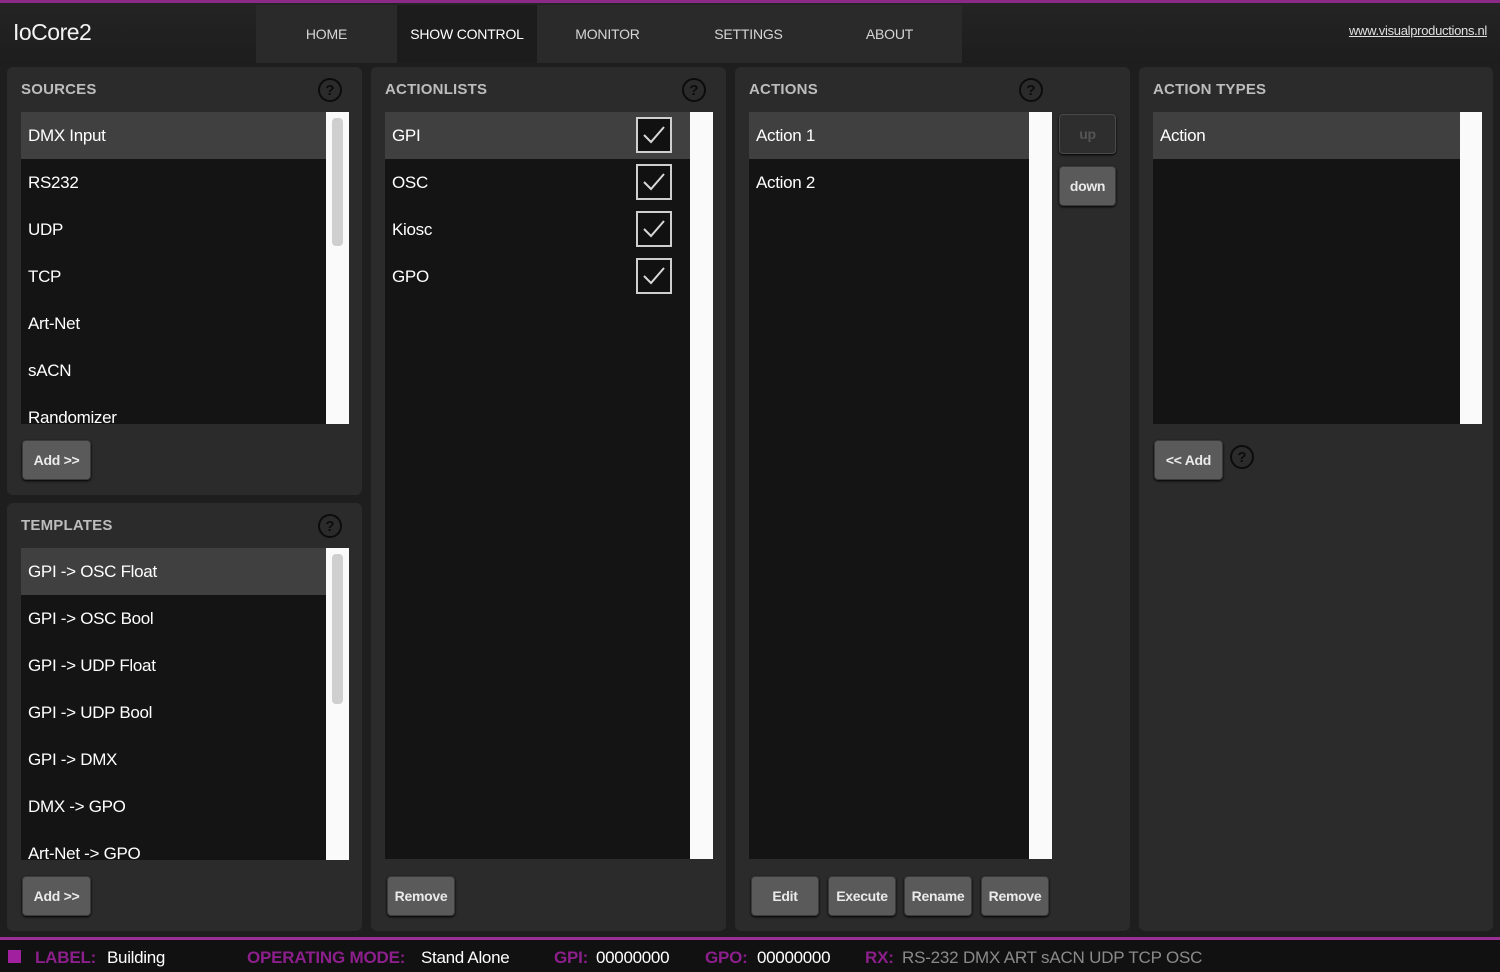 This screenshot has width=1500, height=972. What do you see at coordinates (91, 618) in the screenshot?
I see `list-item-label: GPI -> OSC Bool` at bounding box center [91, 618].